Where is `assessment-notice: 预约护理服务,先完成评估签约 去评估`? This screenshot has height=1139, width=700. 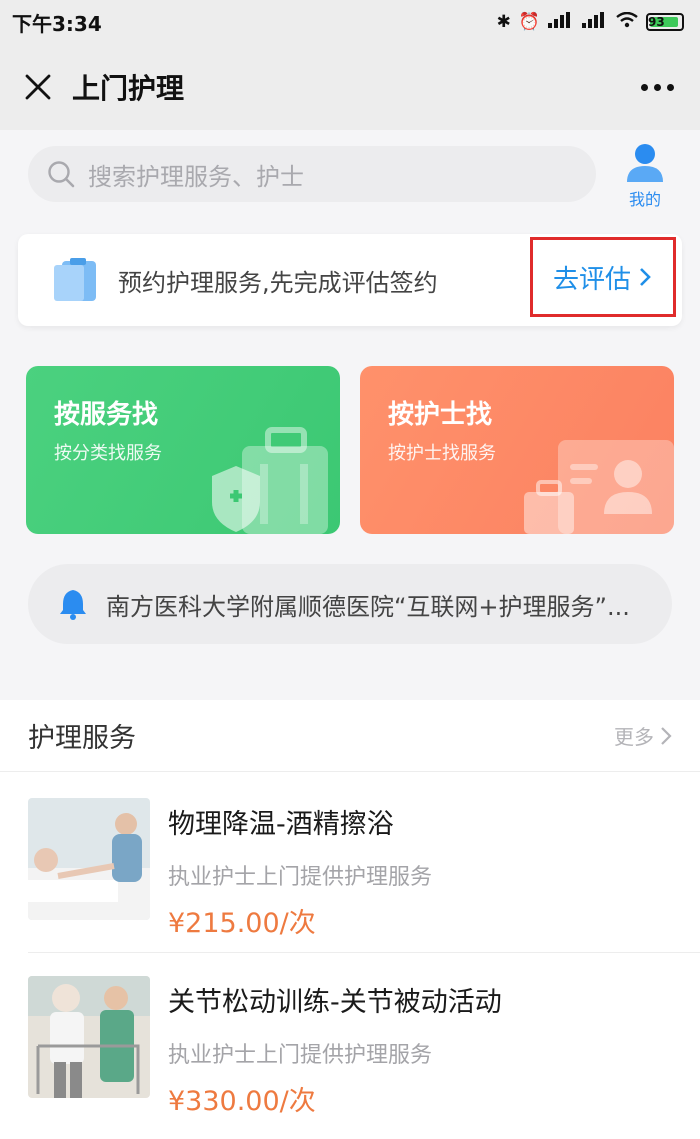
assessment-notice: 预约护理服务,先完成评估签约 去评估 is located at coordinates (350, 280).